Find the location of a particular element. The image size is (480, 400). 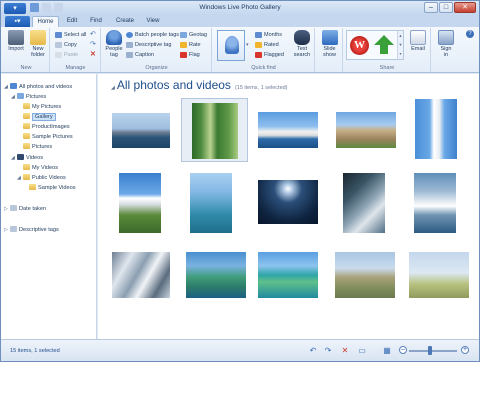

select-all-button: Select all is located at coordinates (70, 35).